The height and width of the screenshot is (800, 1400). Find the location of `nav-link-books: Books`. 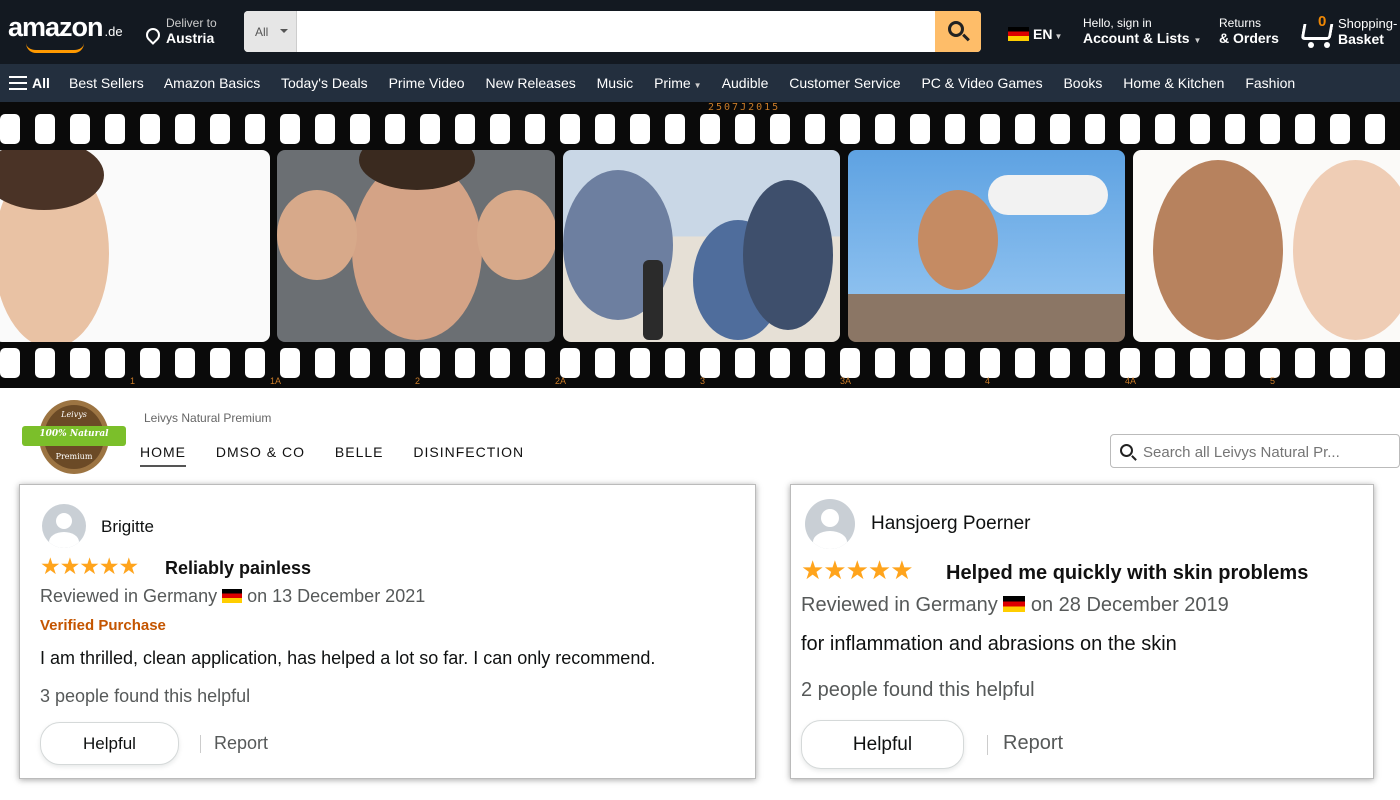

nav-link-books: Books is located at coordinates (1082, 83).